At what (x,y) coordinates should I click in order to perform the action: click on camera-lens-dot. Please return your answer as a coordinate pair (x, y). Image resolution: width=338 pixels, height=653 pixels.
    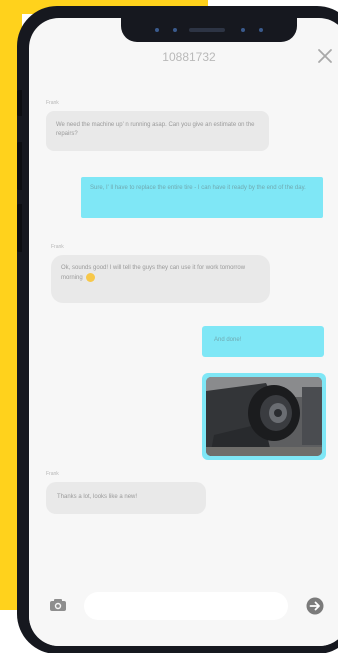
    Looking at the image, I should click on (175, 30).